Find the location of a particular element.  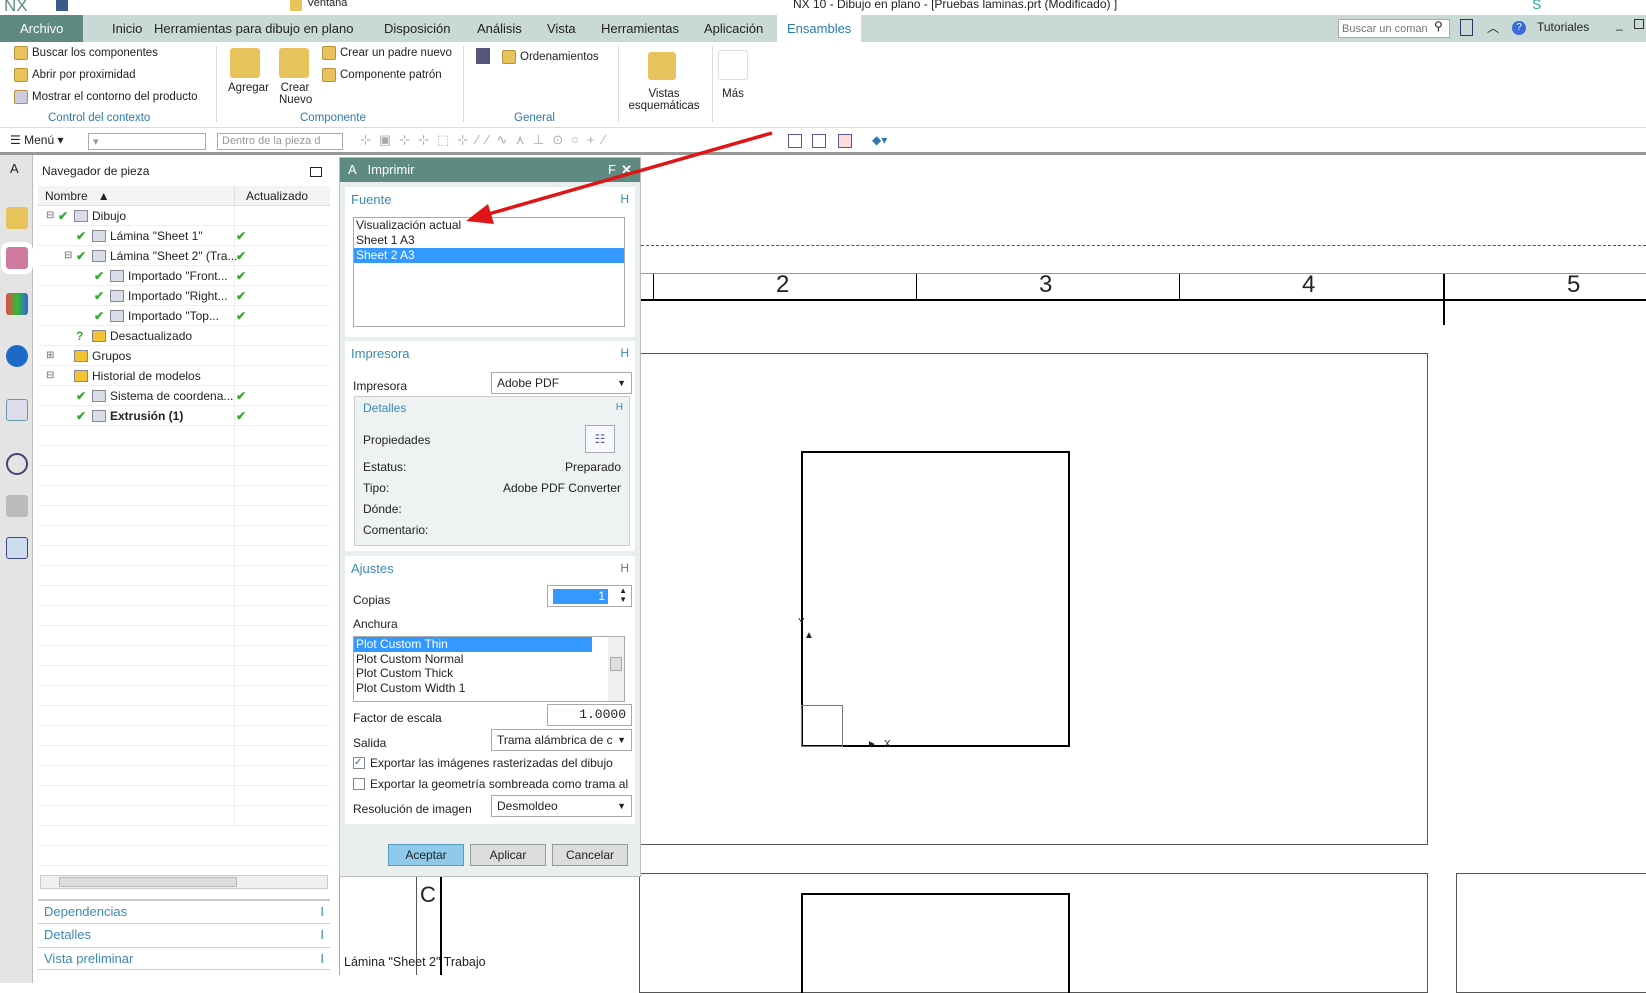

tutorials-link: Tutoriales is located at coordinates (1563, 27).